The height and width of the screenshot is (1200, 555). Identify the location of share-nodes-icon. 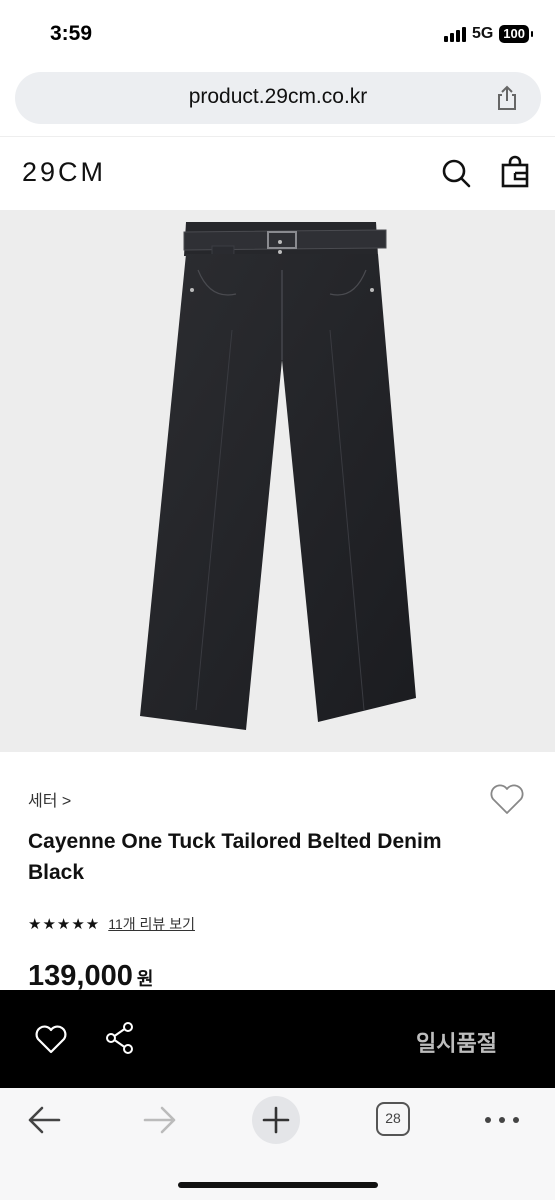
(120, 1038).